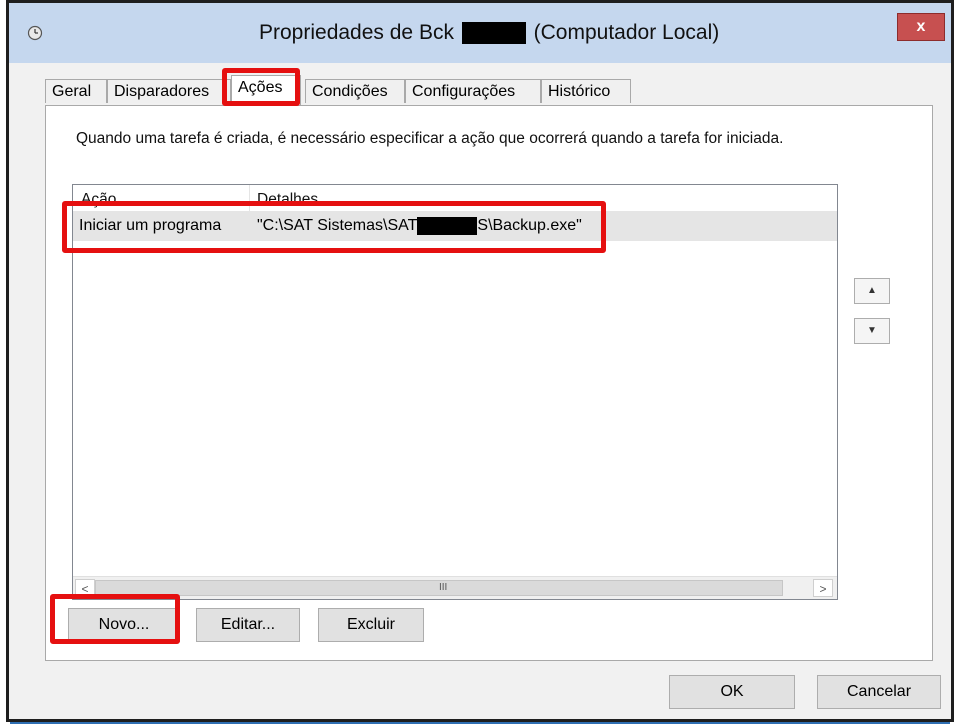  What do you see at coordinates (337, 226) in the screenshot?
I see `row-details-prefix: "C:\SAT Sistemas\SAT` at bounding box center [337, 226].